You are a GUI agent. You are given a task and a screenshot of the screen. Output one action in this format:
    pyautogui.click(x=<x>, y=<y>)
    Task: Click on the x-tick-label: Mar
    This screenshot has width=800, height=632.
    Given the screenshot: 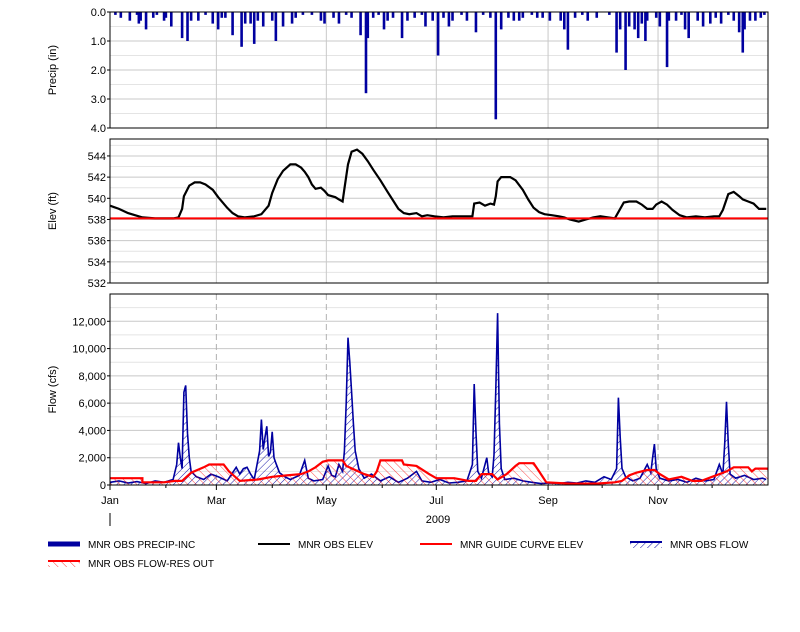 What is the action you would take?
    pyautogui.click(x=216, y=501)
    